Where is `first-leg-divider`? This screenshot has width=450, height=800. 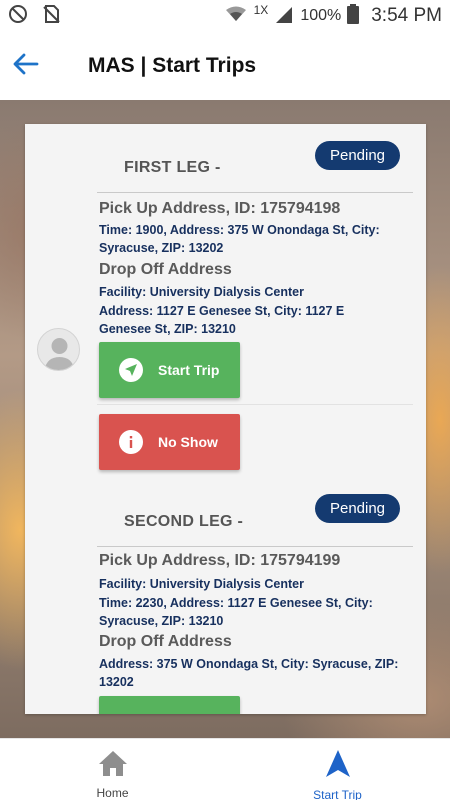
first-leg-divider is located at coordinates (255, 192).